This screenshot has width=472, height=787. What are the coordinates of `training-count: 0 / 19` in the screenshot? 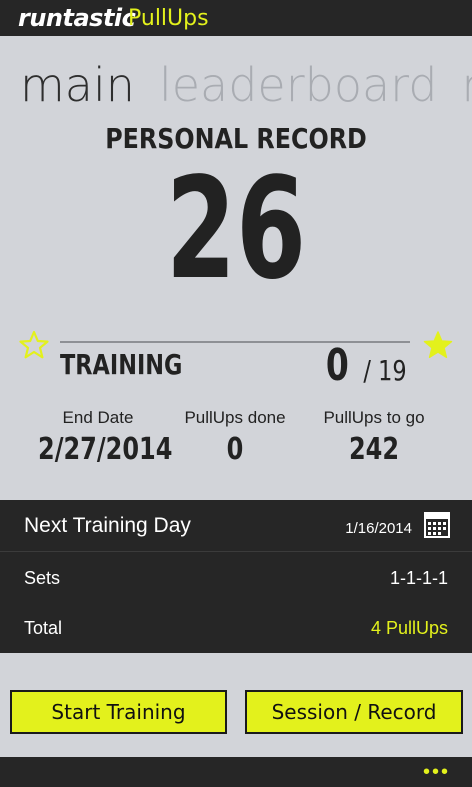 It's located at (367, 365).